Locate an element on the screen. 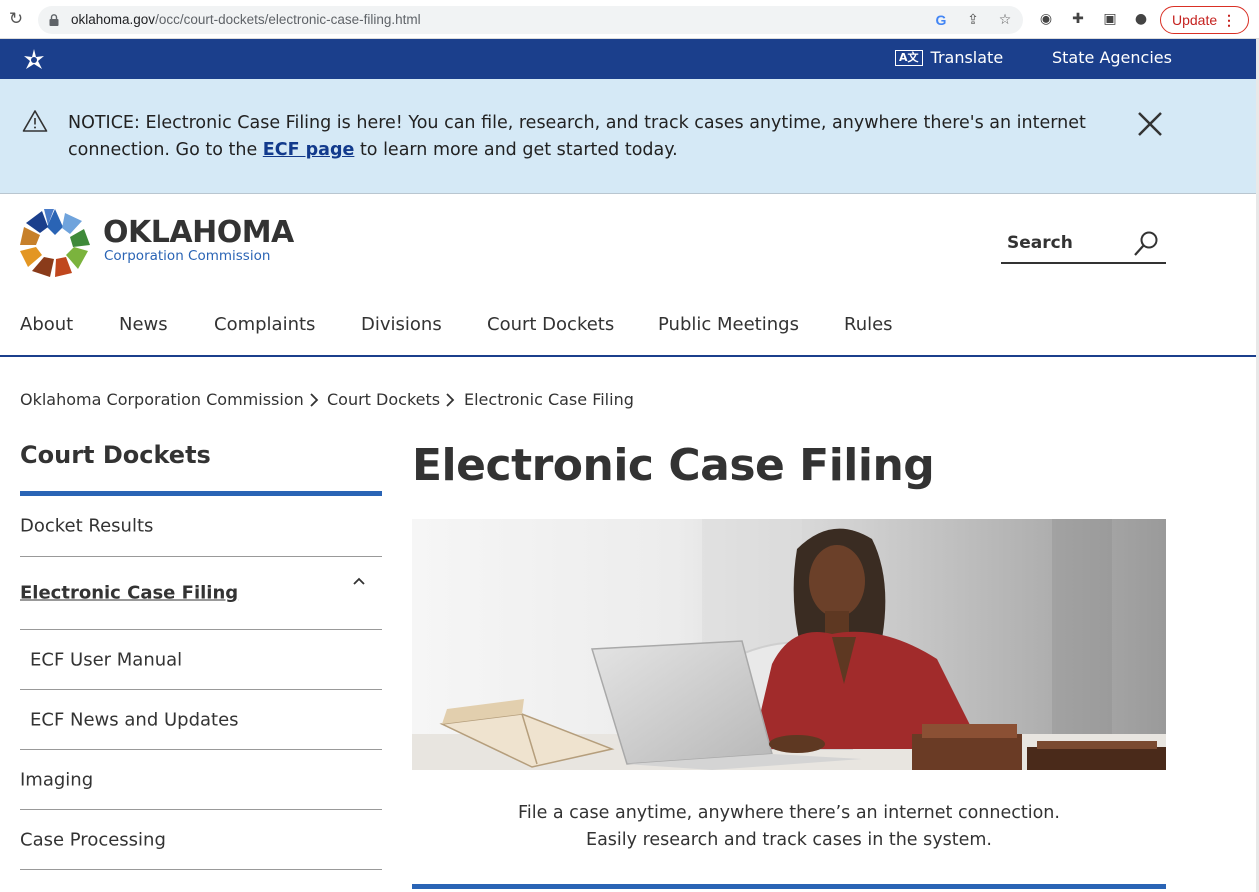 The width and height of the screenshot is (1259, 892). nav-item-court-dockets: Court Dockets is located at coordinates (550, 324).